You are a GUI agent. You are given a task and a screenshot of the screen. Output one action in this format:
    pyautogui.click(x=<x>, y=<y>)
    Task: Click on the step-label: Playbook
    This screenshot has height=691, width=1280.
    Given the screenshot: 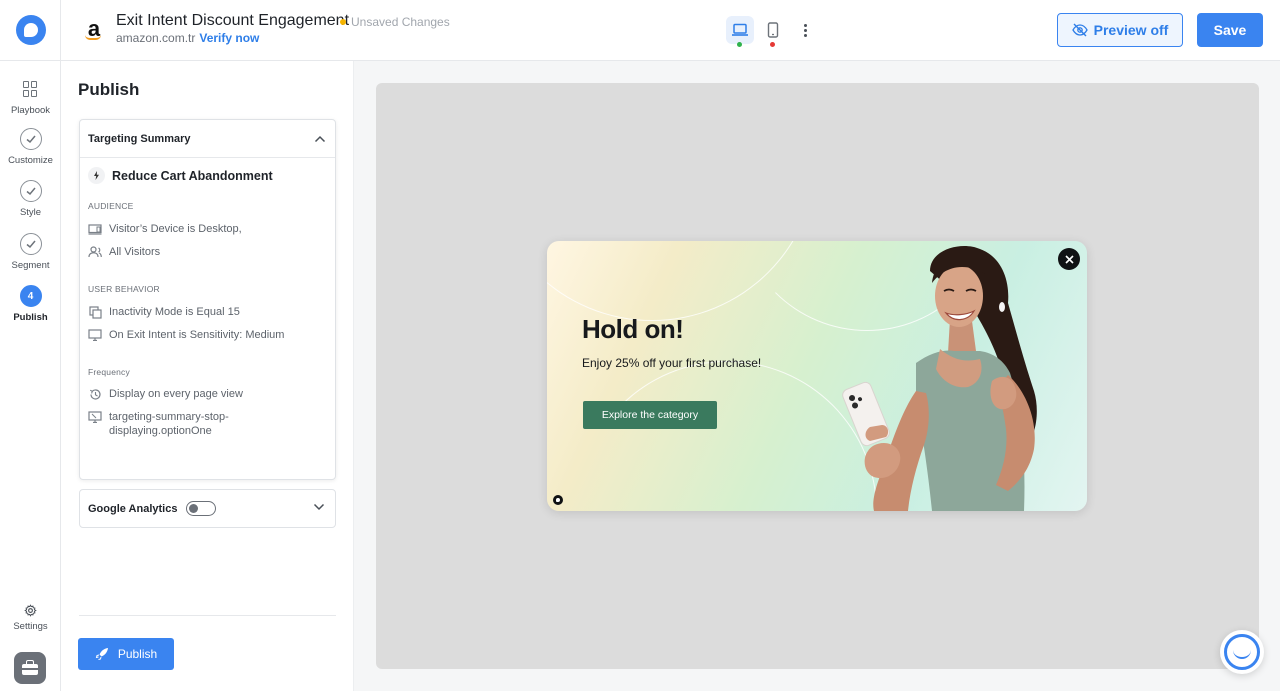 What is the action you would take?
    pyautogui.click(x=30, y=110)
    